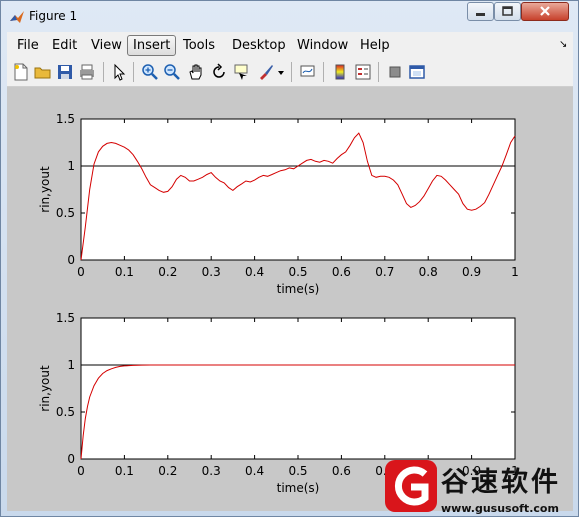 The height and width of the screenshot is (517, 579). Describe the element at coordinates (219, 72) in the screenshot. I see `rotate-3d-icon` at that location.